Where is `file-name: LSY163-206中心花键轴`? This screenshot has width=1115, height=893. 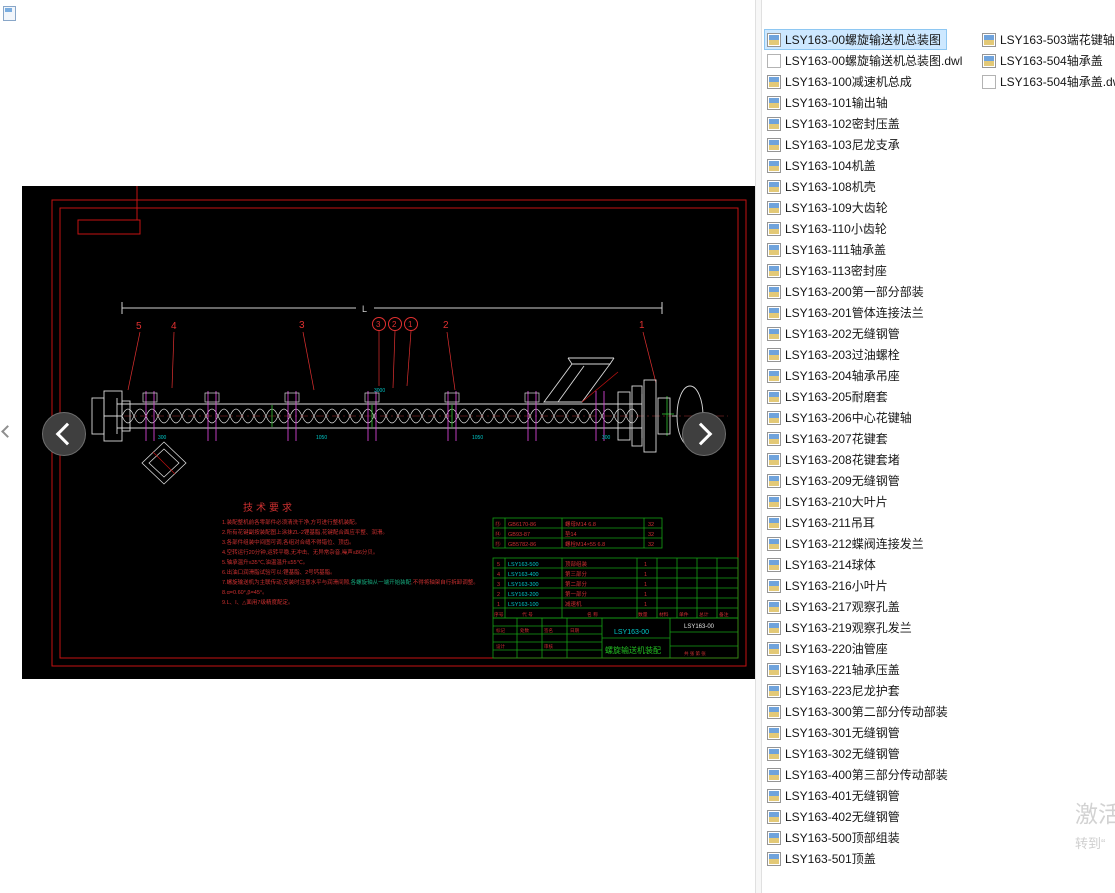
file-name: LSY163-206中心花键轴 is located at coordinates (848, 418).